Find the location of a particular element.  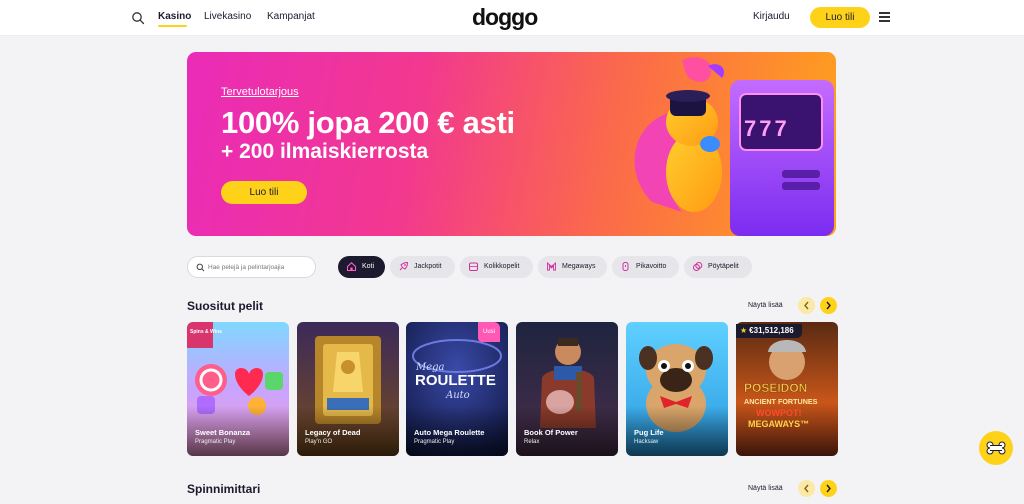

stopwatch-icon is located at coordinates (625, 266).